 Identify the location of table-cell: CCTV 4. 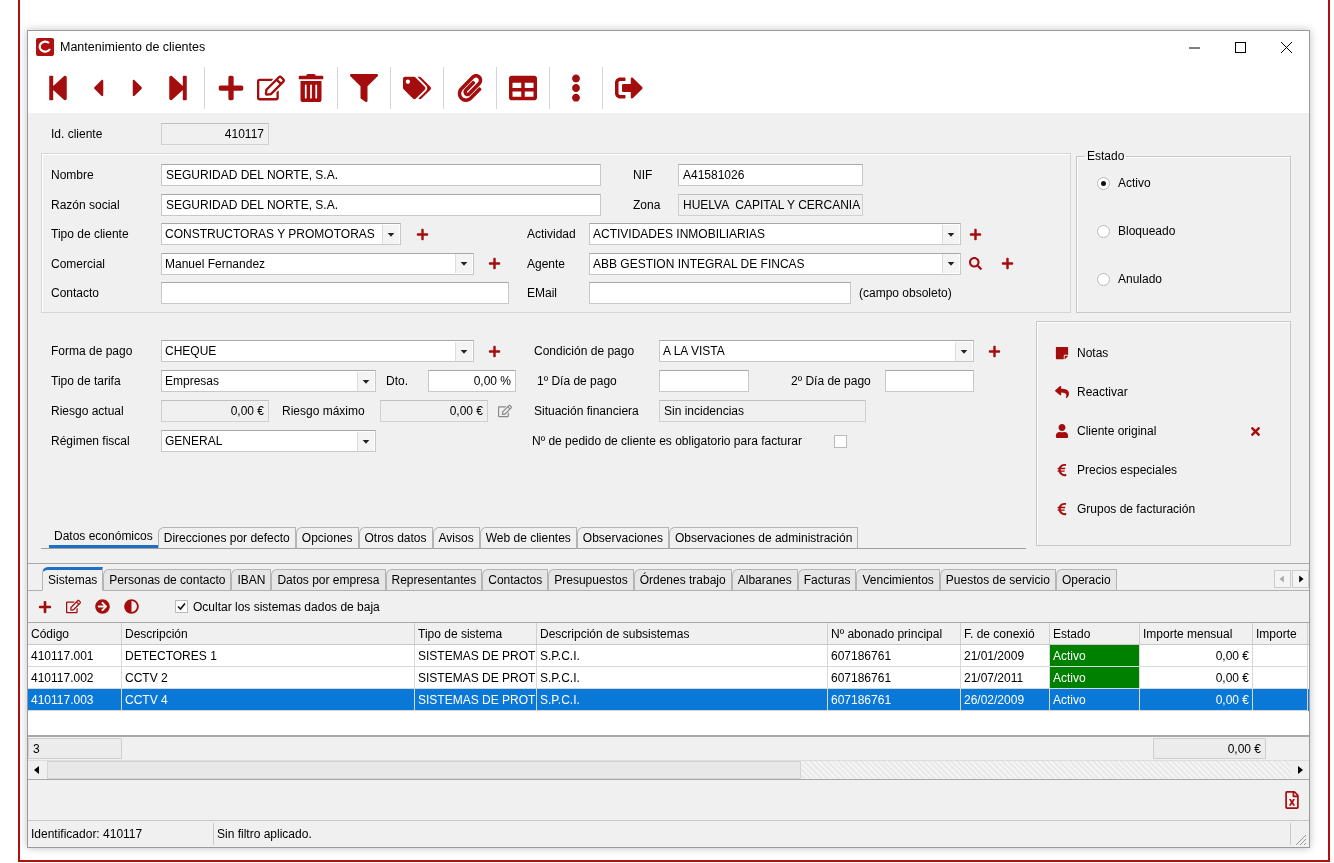
(268, 700).